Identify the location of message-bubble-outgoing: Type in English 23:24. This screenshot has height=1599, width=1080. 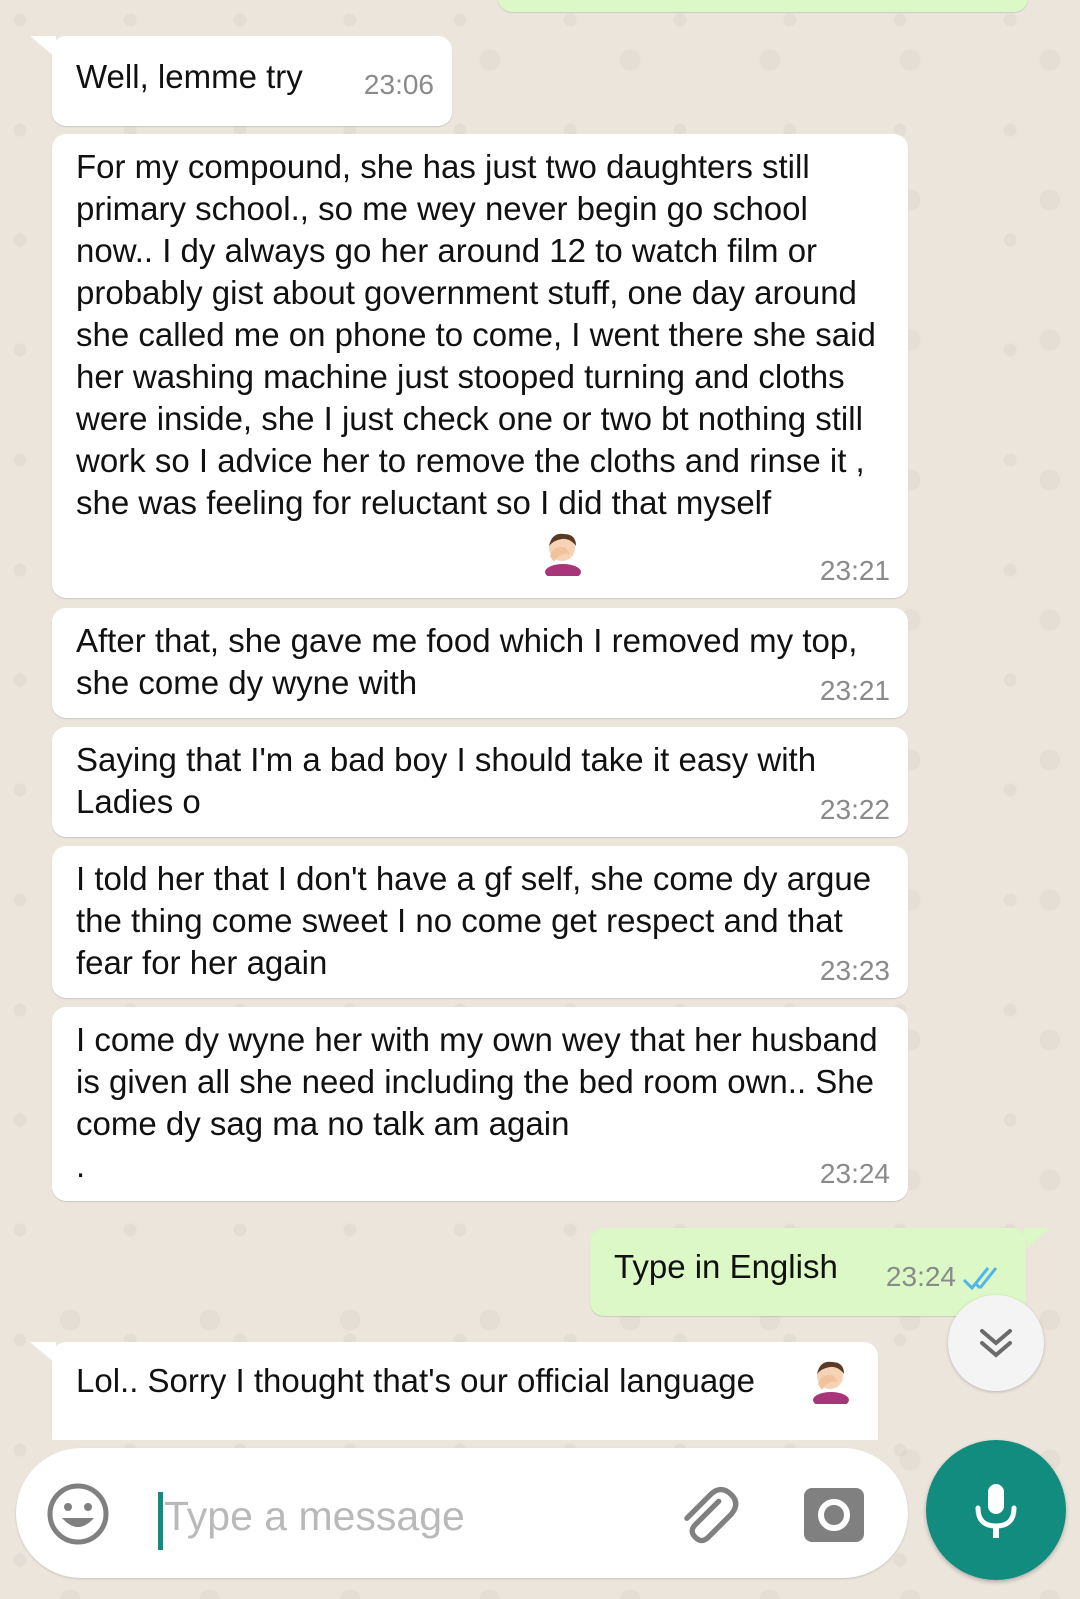
(808, 1272).